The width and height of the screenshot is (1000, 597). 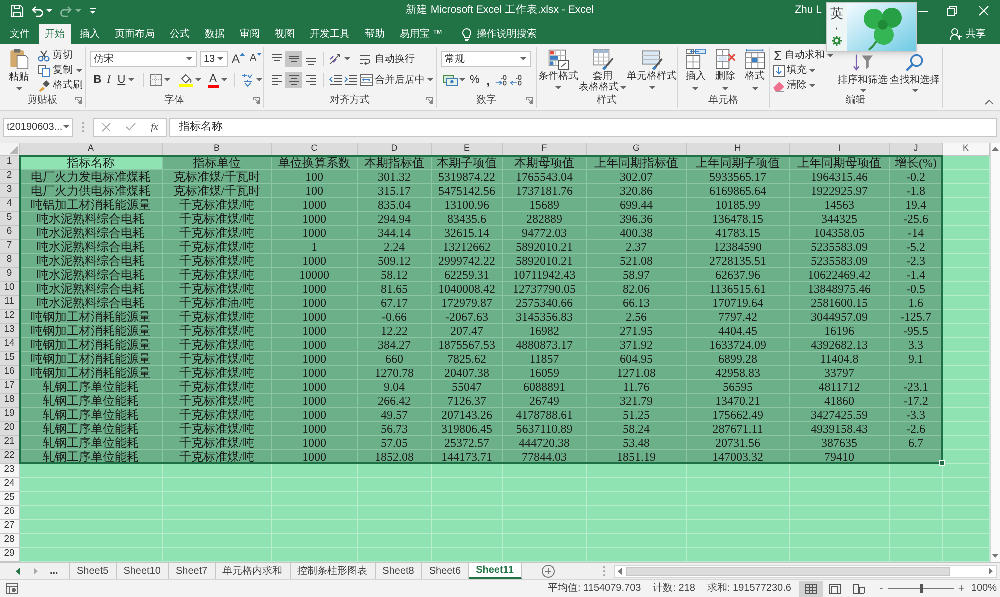 I want to click on conditional-formatting-button: 条件格式, so click(x=558, y=69).